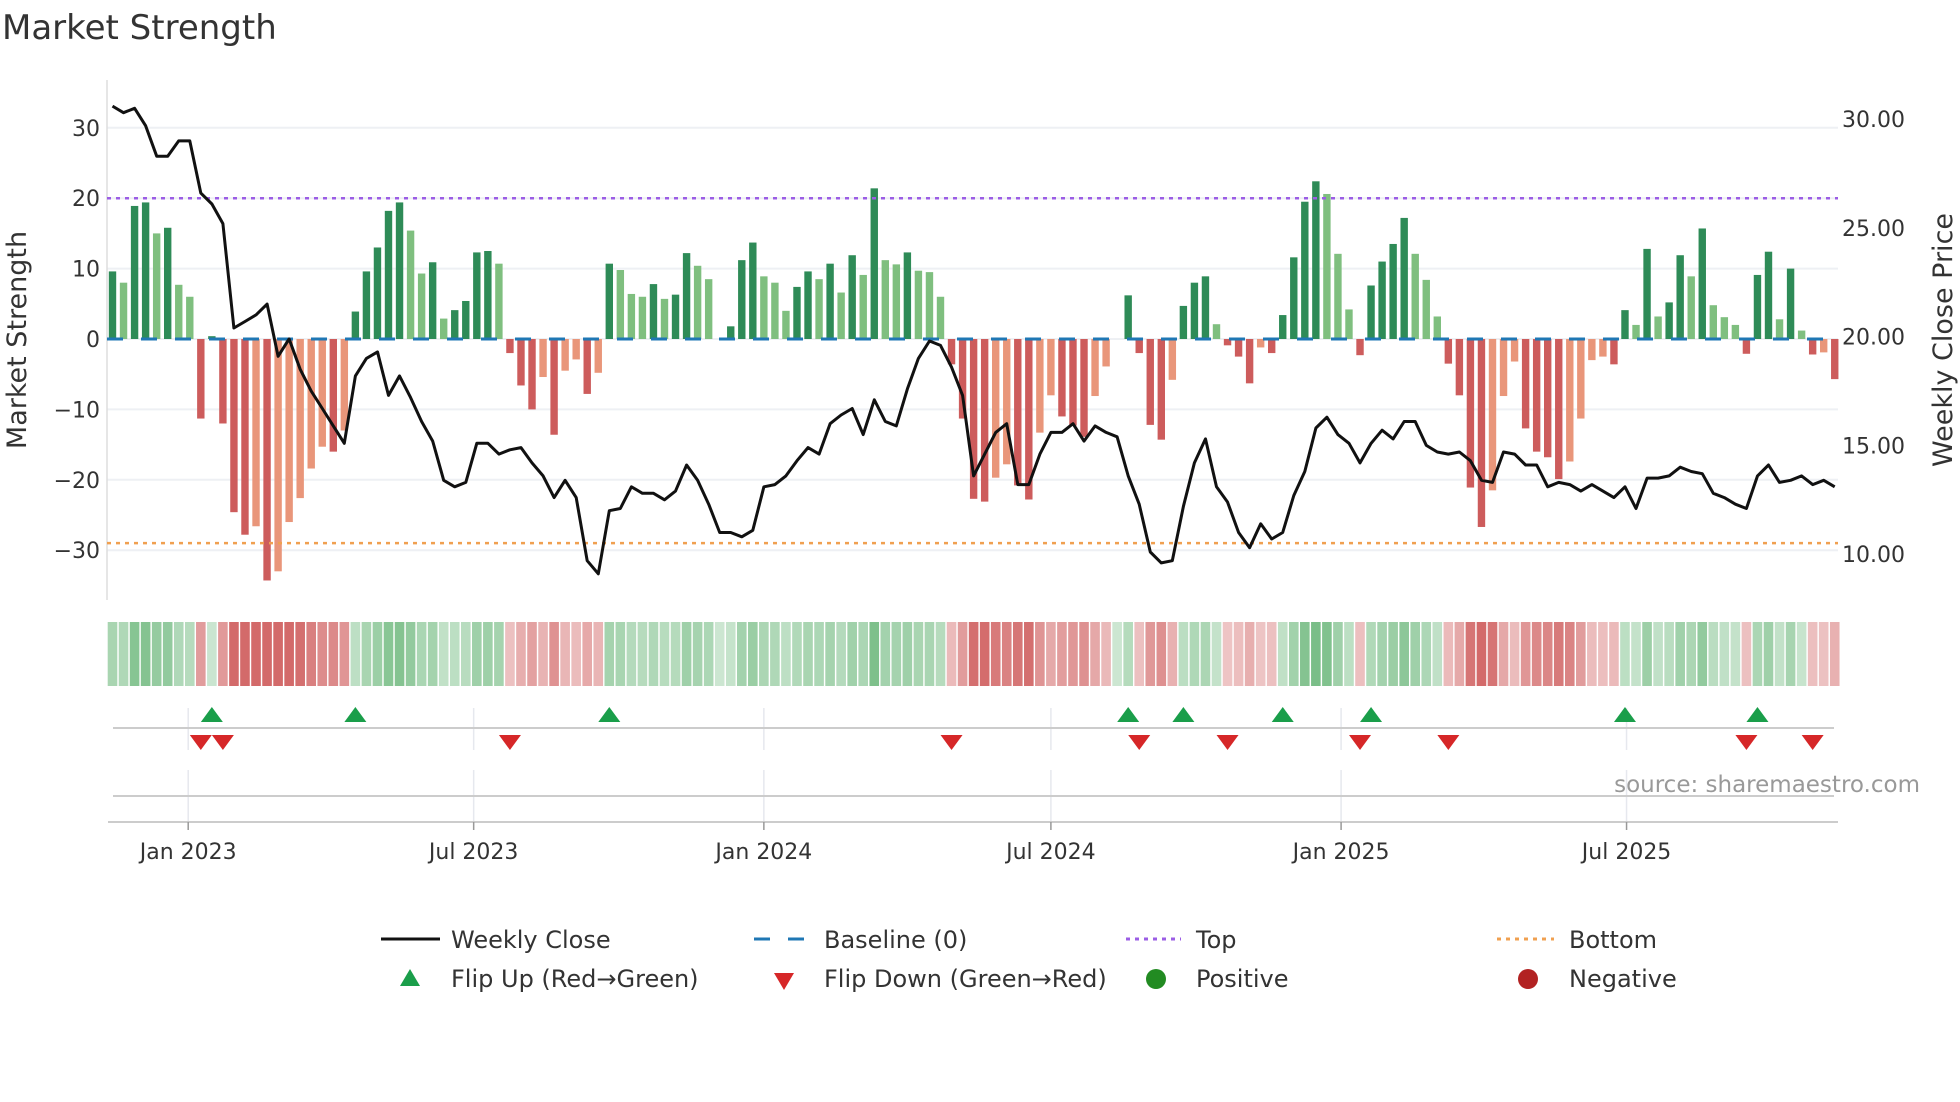 The image size is (1960, 1102). I want to click on legend-bottom: Bottom, so click(1577, 940).